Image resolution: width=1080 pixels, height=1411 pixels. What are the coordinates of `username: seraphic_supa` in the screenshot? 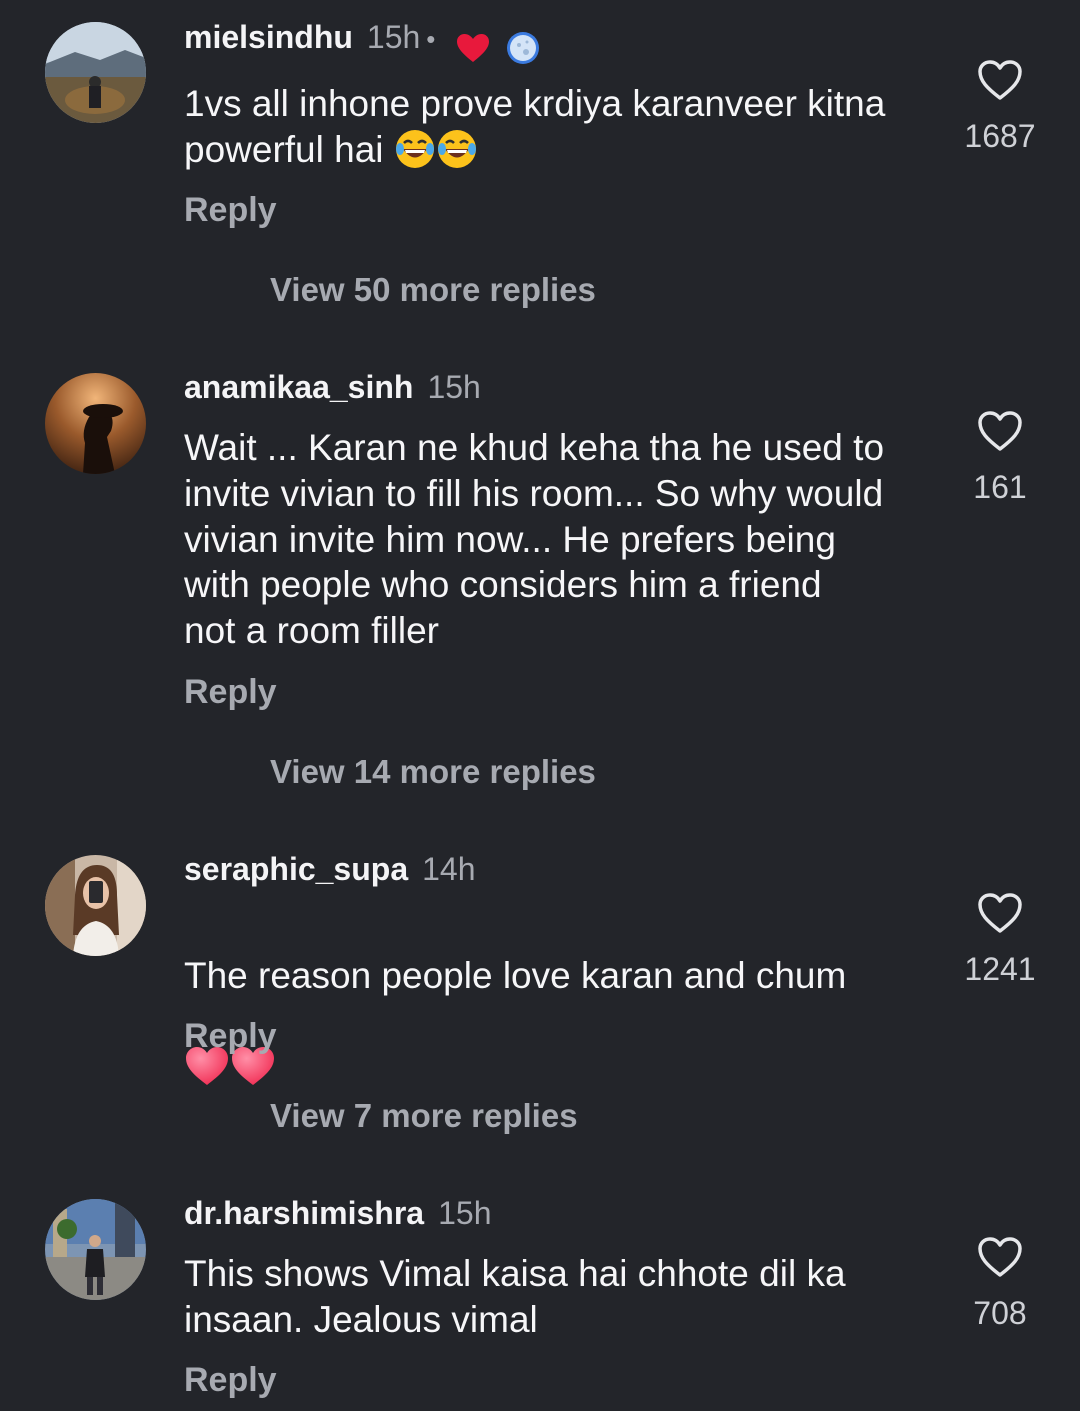 It's located at (296, 869).